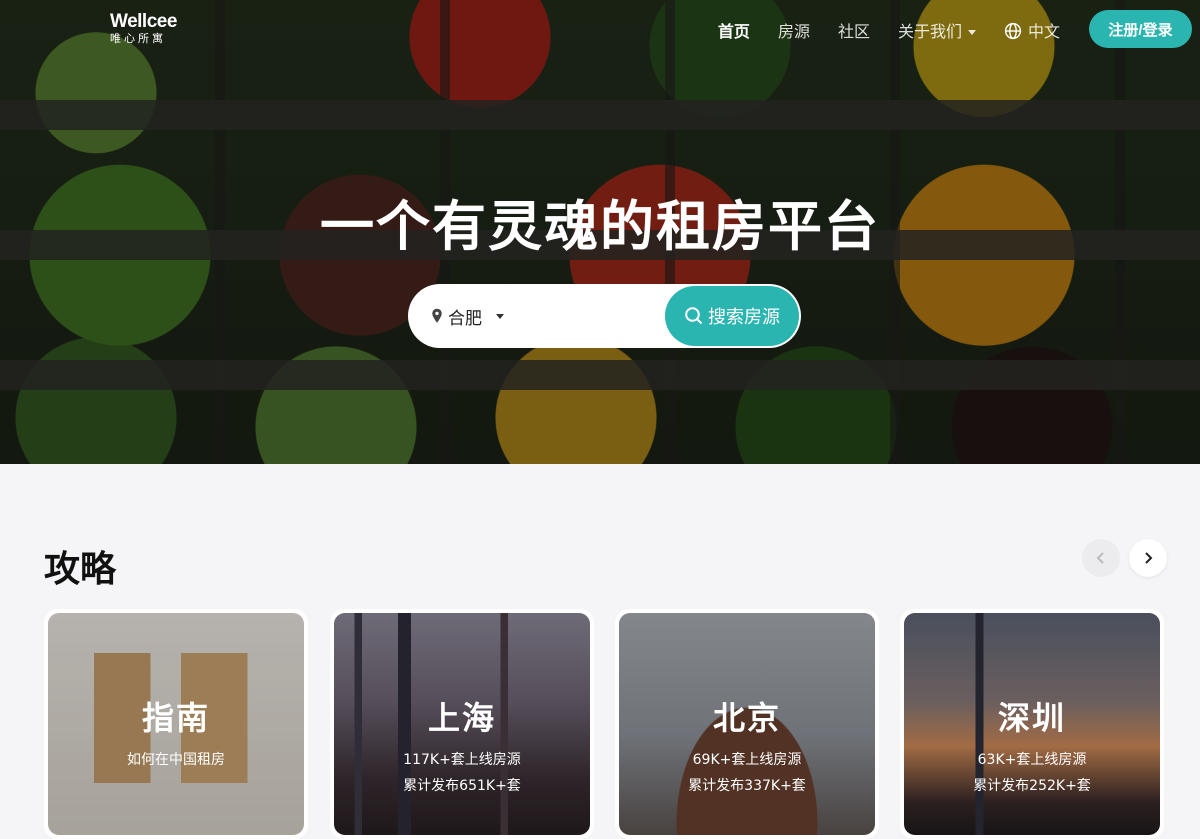  I want to click on section-title: 攻略, so click(80, 569).